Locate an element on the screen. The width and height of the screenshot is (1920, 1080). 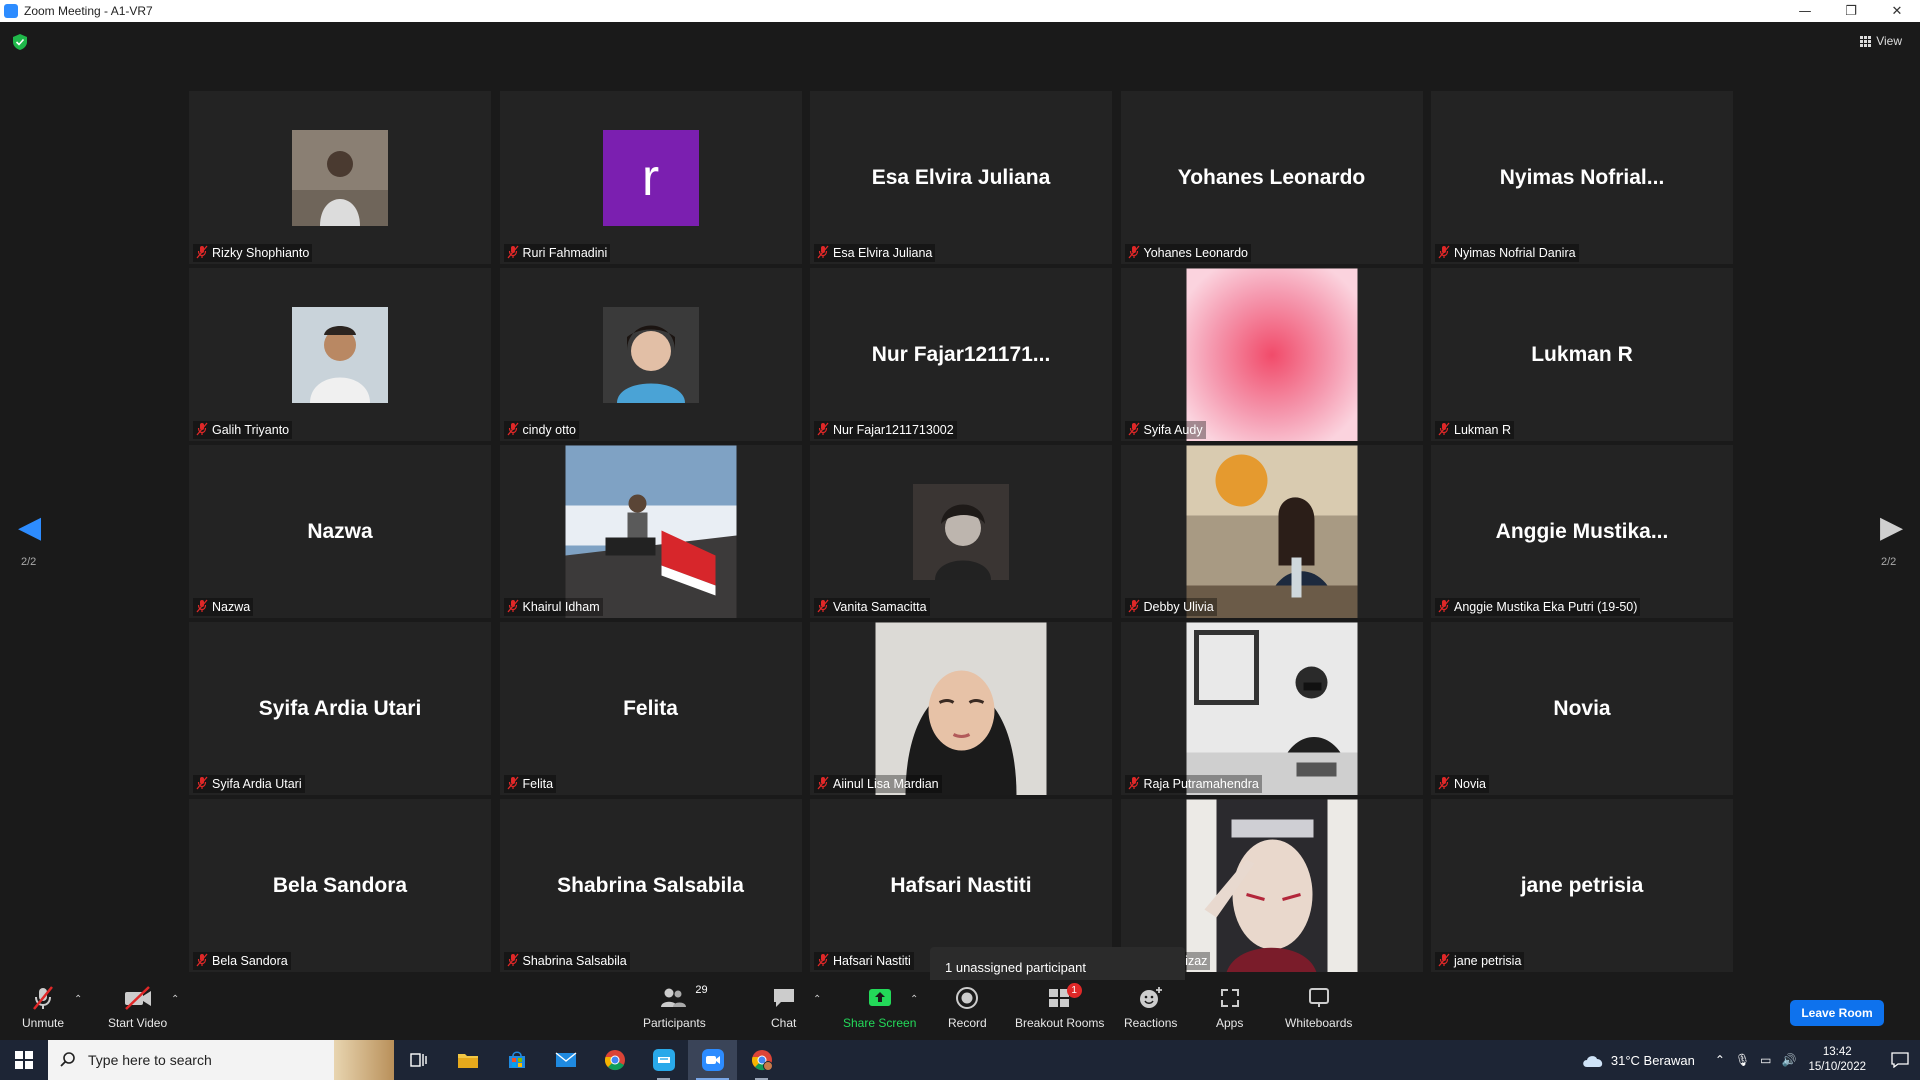
leave-room-button: Leave Room is located at coordinates (1837, 1013).